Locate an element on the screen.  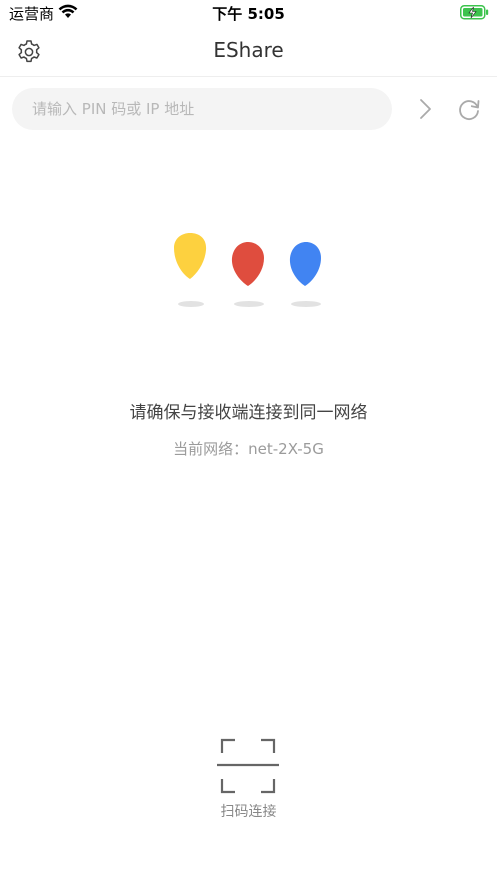
yellow-balloon-icon is located at coordinates (190, 256).